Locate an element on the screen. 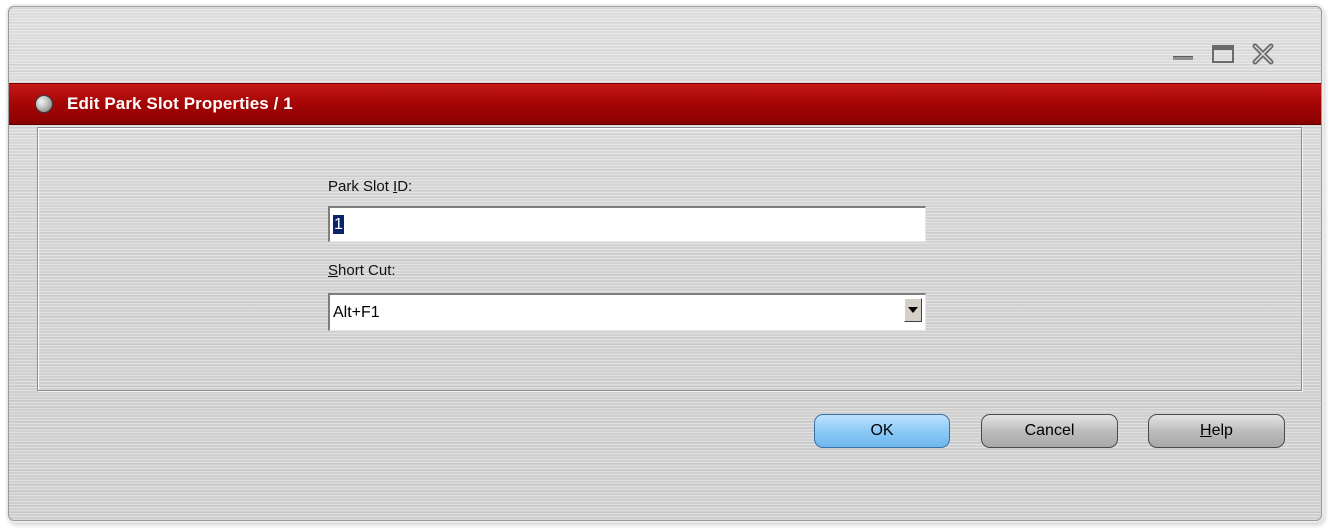 The image size is (1328, 529). close-button is located at coordinates (1263, 54).